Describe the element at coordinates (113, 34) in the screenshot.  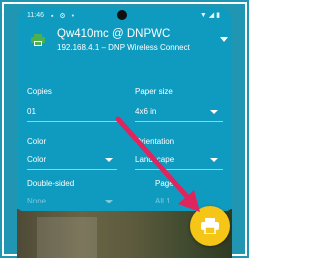
I see `printer-name: Qw410mc @ DNPWC` at that location.